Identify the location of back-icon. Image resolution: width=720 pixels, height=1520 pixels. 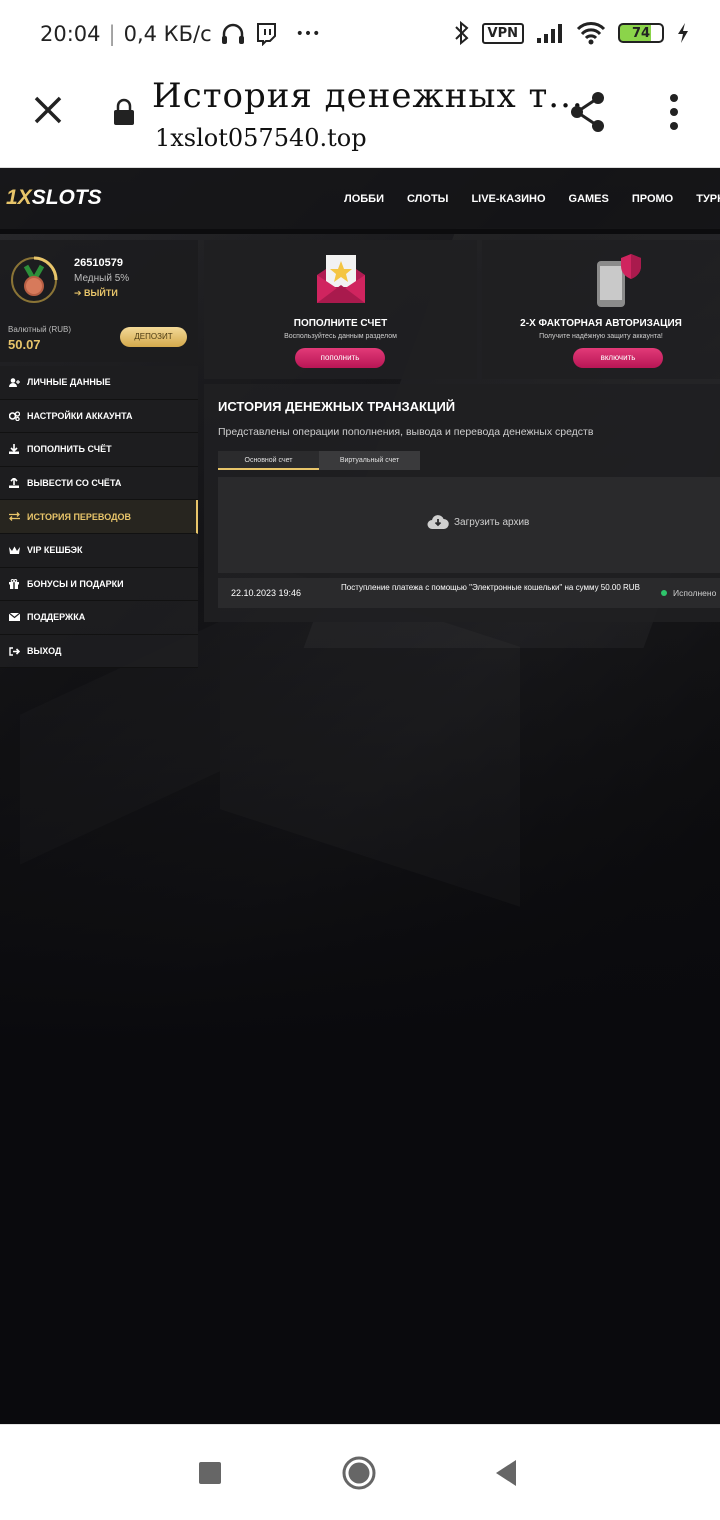
(506, 1473).